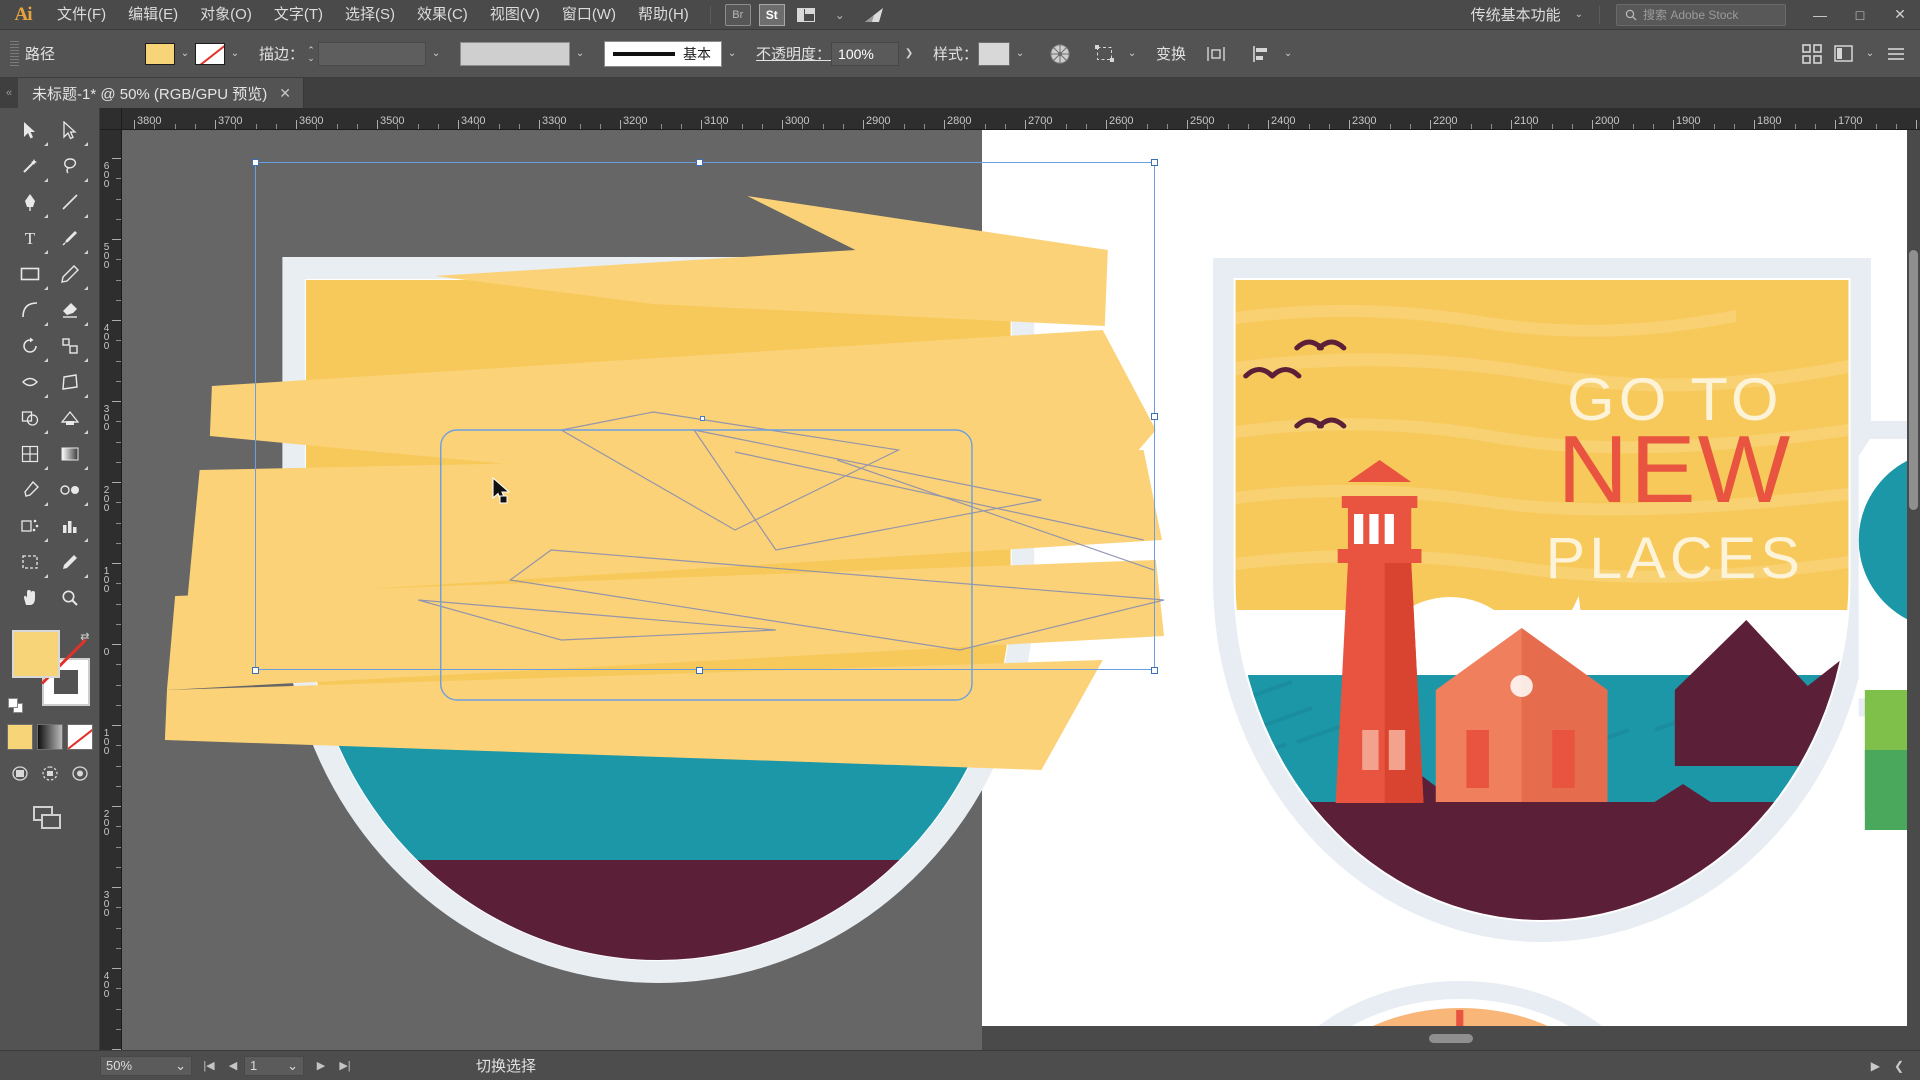  What do you see at coordinates (70, 238) in the screenshot?
I see `paintbrush-tool` at bounding box center [70, 238].